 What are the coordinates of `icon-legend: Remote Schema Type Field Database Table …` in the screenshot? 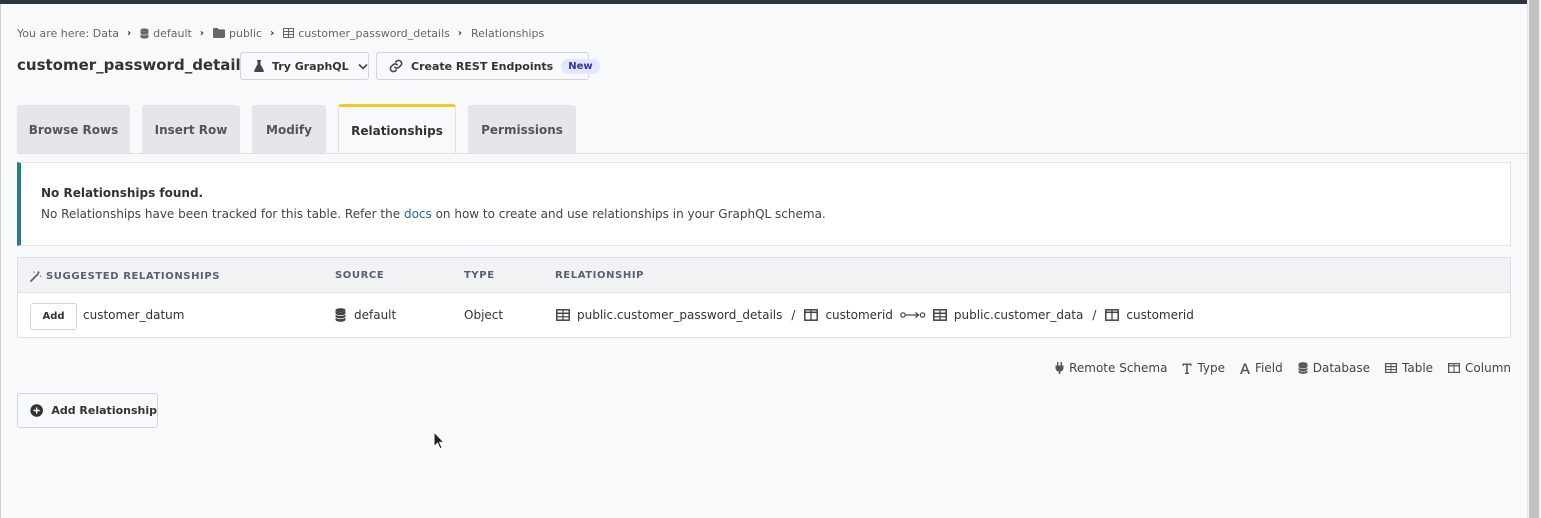 It's located at (1275, 368).